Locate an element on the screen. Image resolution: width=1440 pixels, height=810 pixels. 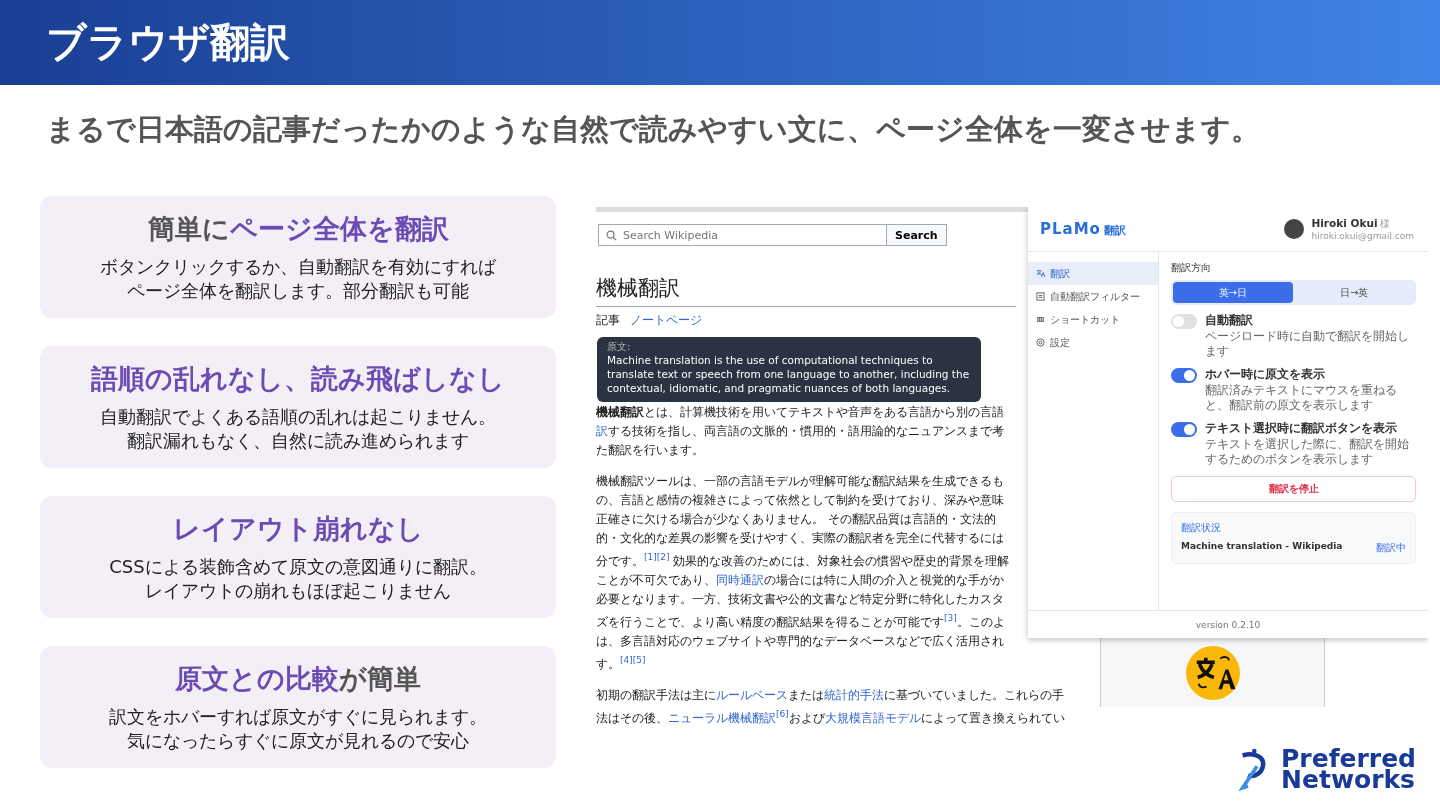
toggle-description: ページロード時に自動で翻訳を開始します is located at coordinates (1307, 344).